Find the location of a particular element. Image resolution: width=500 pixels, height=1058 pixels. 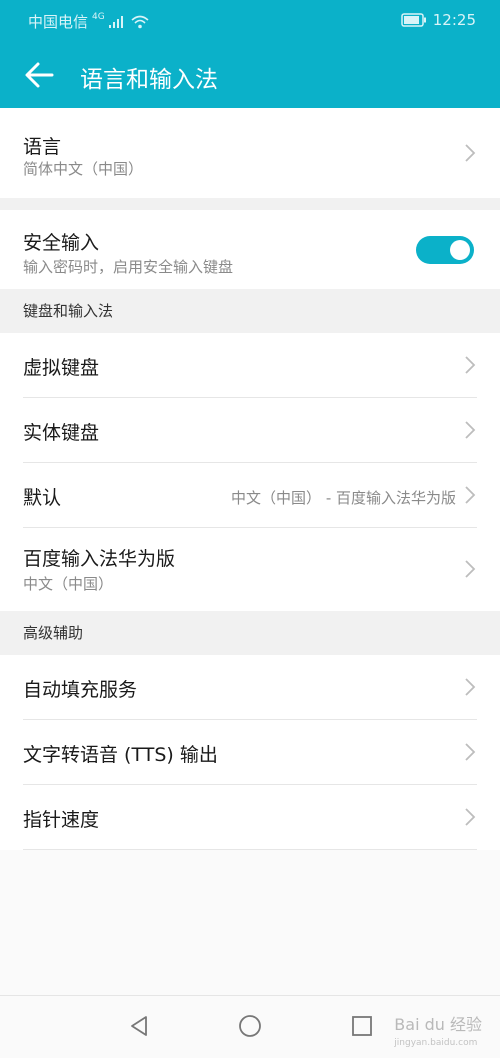

app-toolbar: 语言和输入法 is located at coordinates (250, 75).